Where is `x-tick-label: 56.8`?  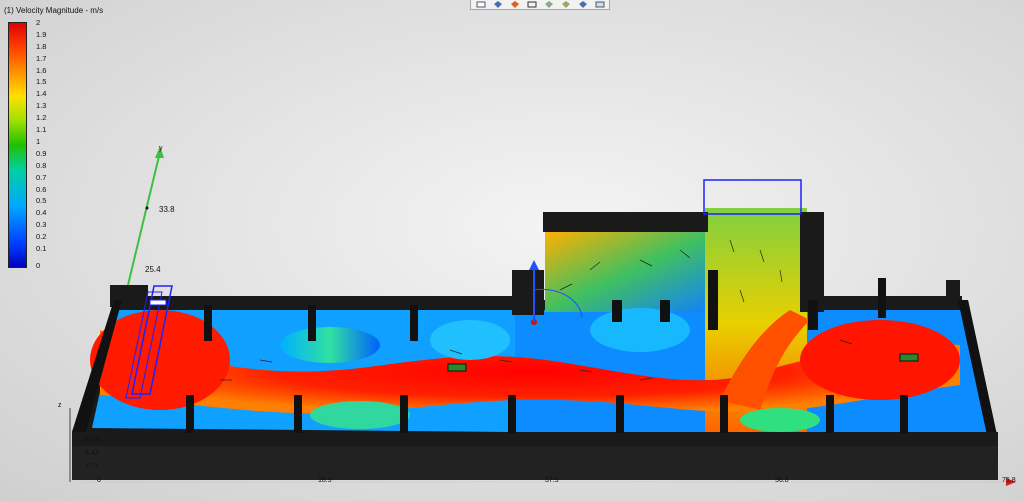 x-tick-label: 56.8 is located at coordinates (782, 480).